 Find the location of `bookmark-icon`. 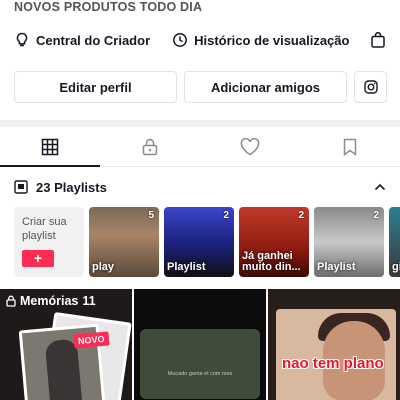

bookmark-icon is located at coordinates (350, 147).